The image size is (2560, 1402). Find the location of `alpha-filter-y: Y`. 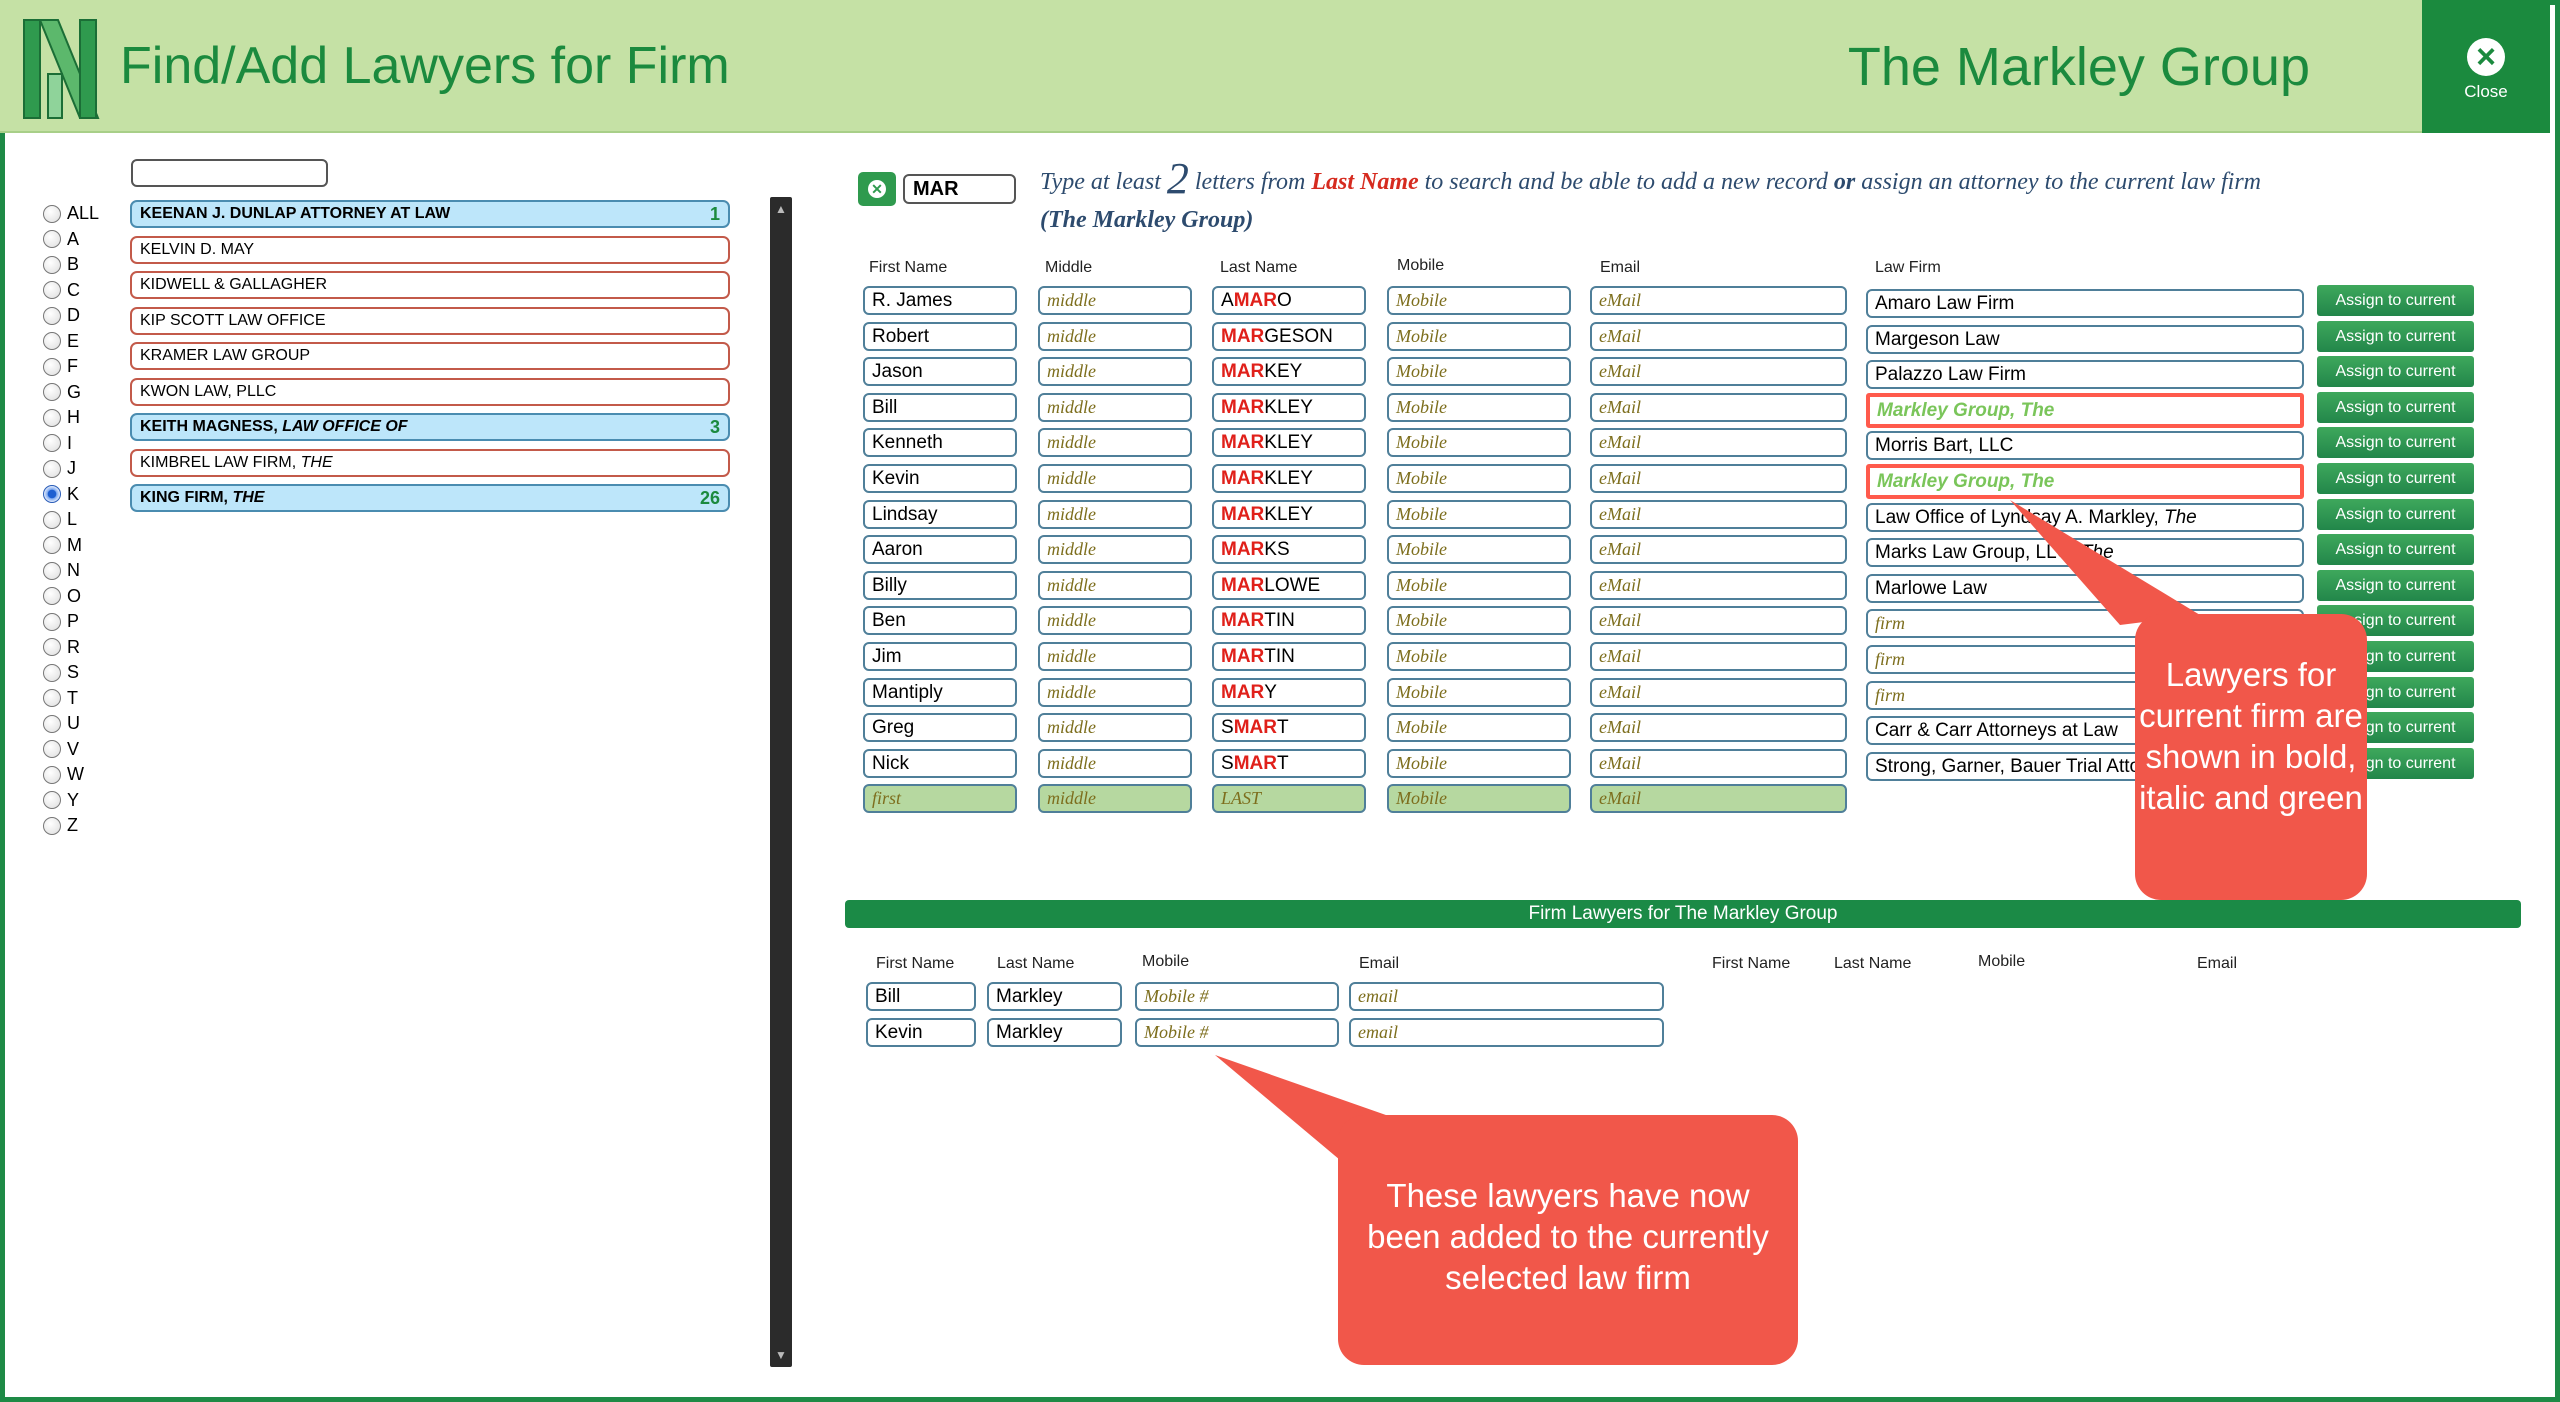

alpha-filter-y: Y is located at coordinates (71, 801).